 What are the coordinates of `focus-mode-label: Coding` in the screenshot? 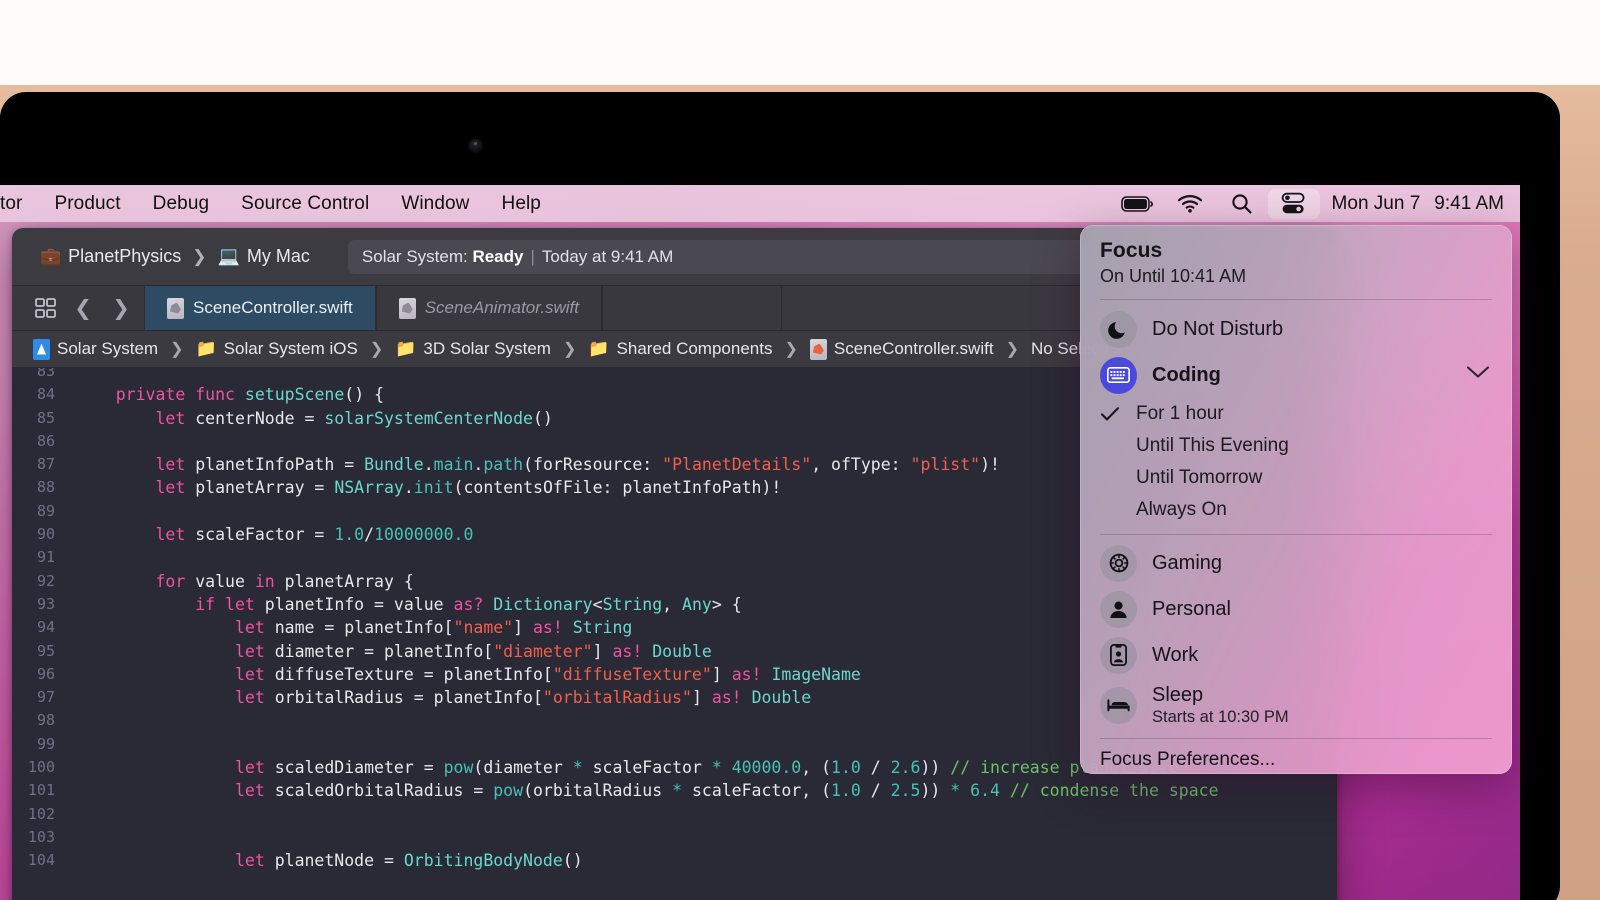 It's located at (1186, 374).